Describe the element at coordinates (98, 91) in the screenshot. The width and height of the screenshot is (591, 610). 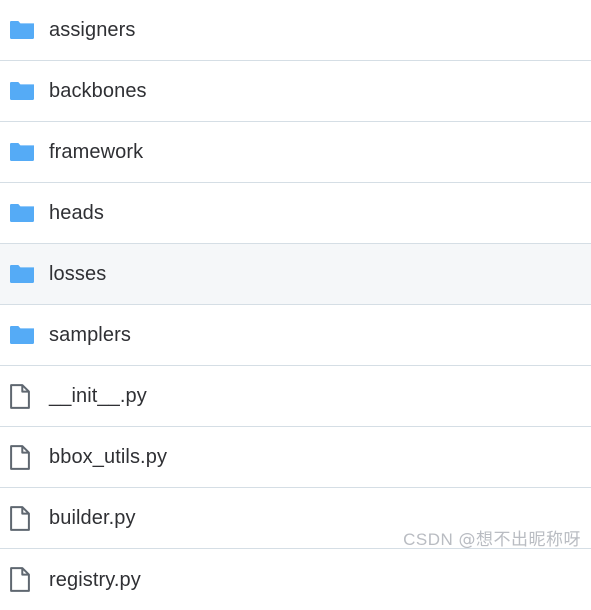
I see `file-list-row-label: backbones` at that location.